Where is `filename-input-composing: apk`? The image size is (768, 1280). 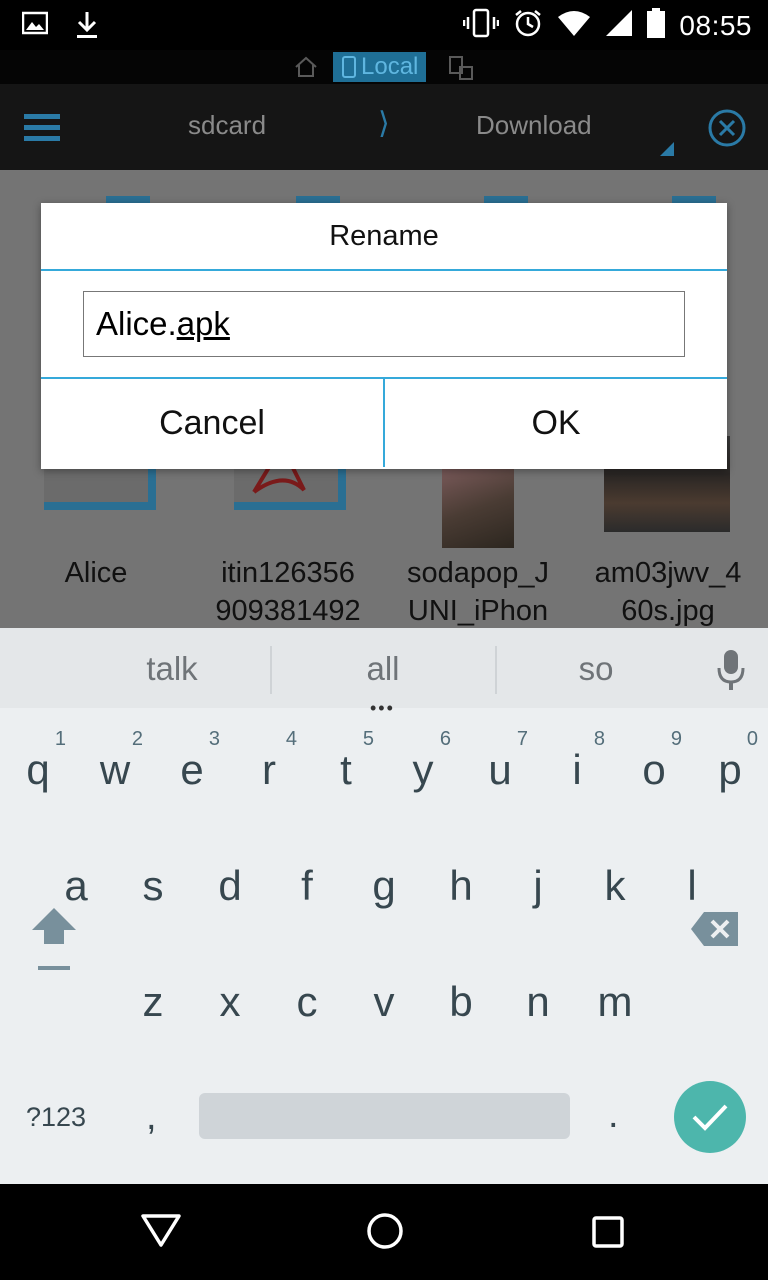
filename-input-composing: apk is located at coordinates (203, 323).